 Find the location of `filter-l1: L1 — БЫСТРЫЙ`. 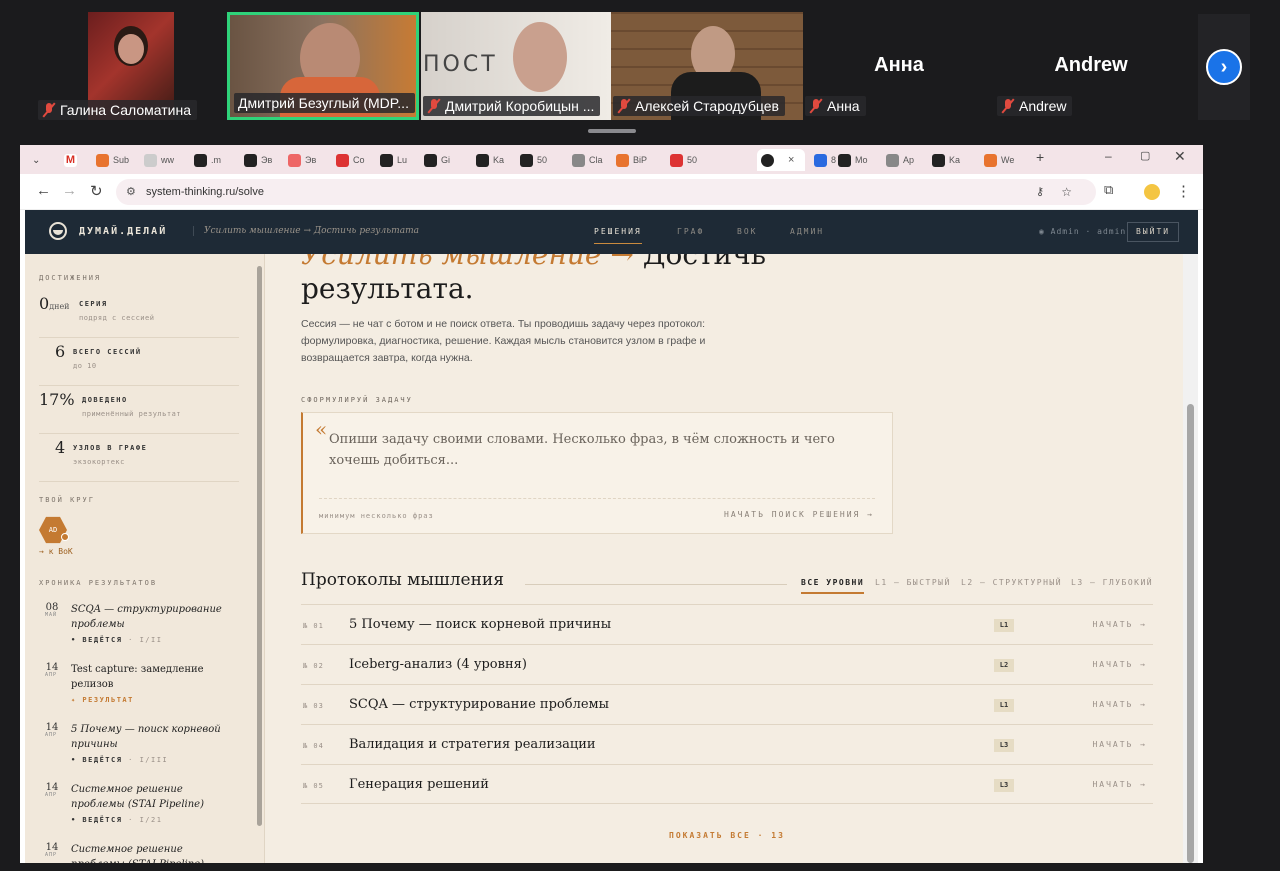

filter-l1: L1 — БЫСТРЫЙ is located at coordinates (913, 582).